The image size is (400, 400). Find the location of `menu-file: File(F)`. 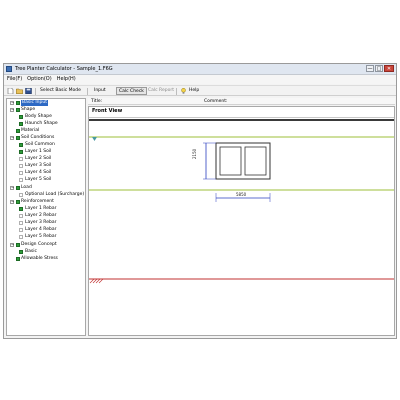

menu-file: File(F) is located at coordinates (14, 79).